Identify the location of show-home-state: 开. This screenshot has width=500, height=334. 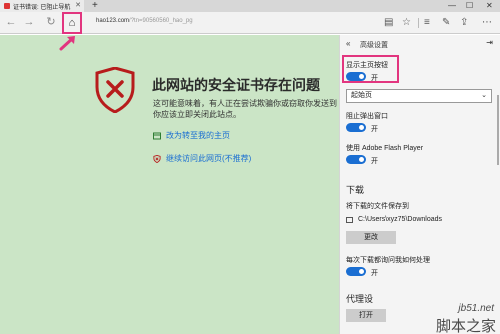
(374, 78).